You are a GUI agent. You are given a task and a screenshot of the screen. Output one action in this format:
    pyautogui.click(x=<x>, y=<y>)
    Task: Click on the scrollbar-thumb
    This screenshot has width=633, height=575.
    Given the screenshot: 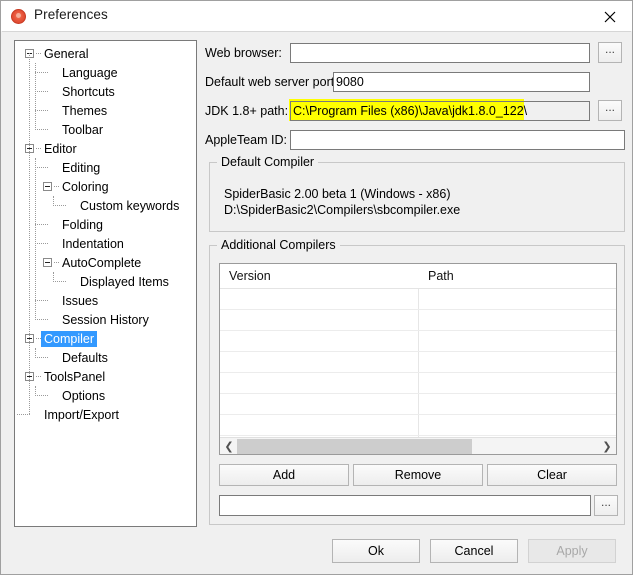 What is the action you would take?
    pyautogui.click(x=354, y=446)
    